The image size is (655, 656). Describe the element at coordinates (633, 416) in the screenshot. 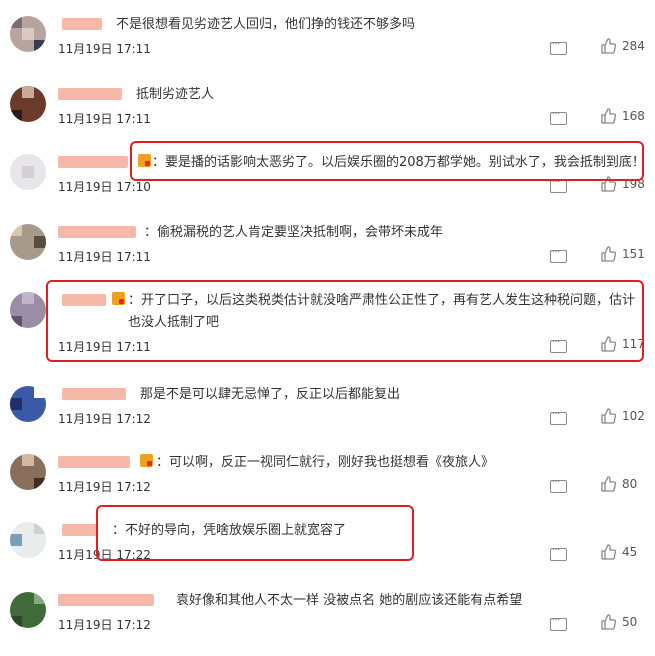

I see `like-count: 102` at that location.